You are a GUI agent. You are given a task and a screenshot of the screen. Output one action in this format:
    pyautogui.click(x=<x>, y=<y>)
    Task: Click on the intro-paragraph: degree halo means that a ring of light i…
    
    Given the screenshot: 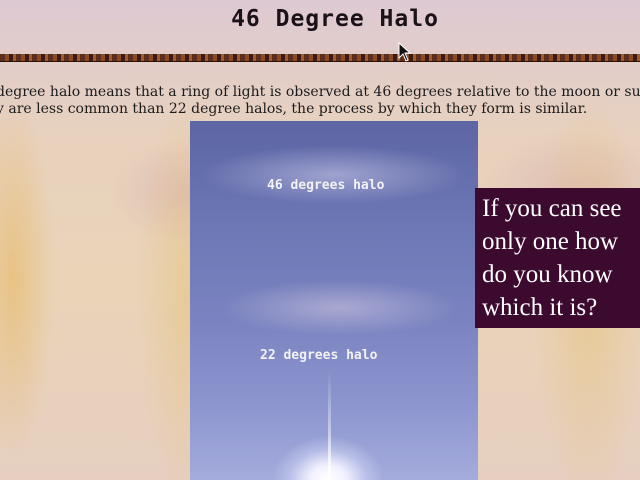 What is the action you would take?
    pyautogui.click(x=320, y=101)
    